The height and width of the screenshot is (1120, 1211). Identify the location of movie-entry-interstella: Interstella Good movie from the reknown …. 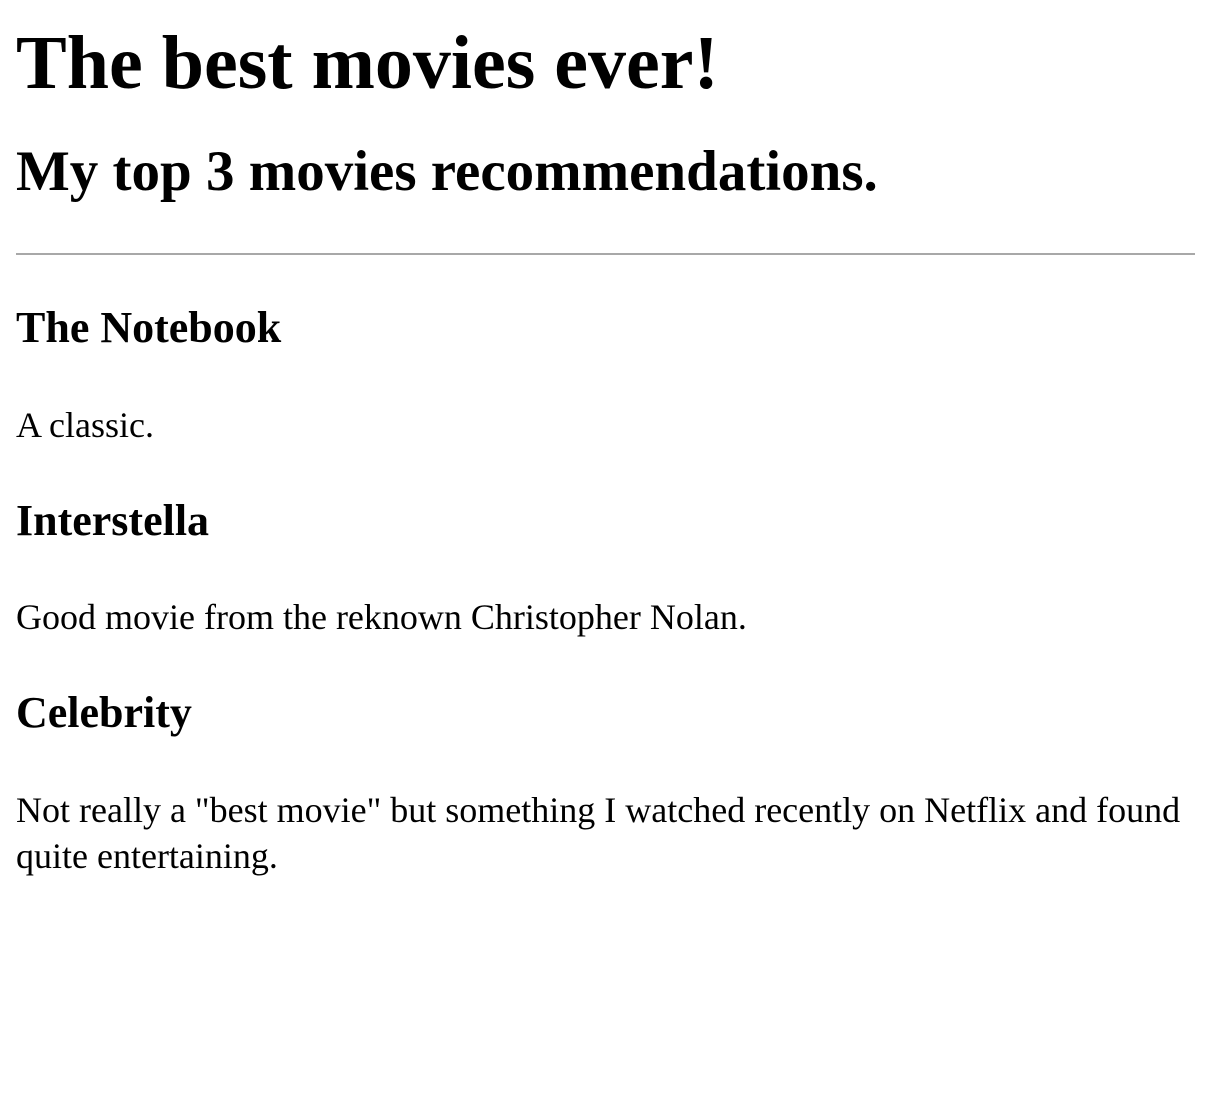
(605, 568).